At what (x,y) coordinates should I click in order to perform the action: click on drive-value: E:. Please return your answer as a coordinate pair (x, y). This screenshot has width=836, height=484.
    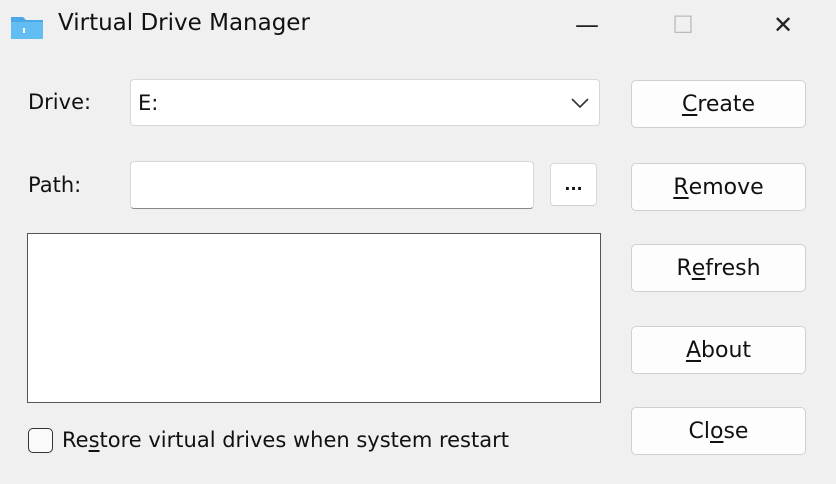
    Looking at the image, I should click on (148, 103).